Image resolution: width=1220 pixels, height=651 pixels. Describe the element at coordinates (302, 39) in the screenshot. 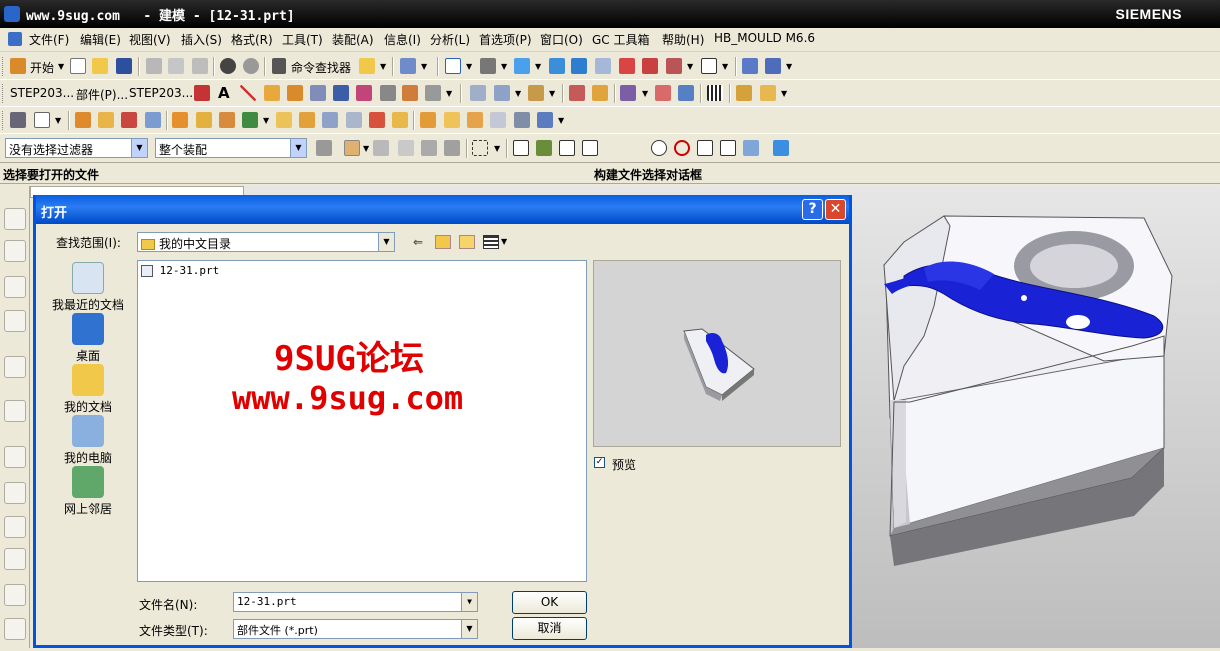

I see `menu-tools: 工具(T)` at that location.